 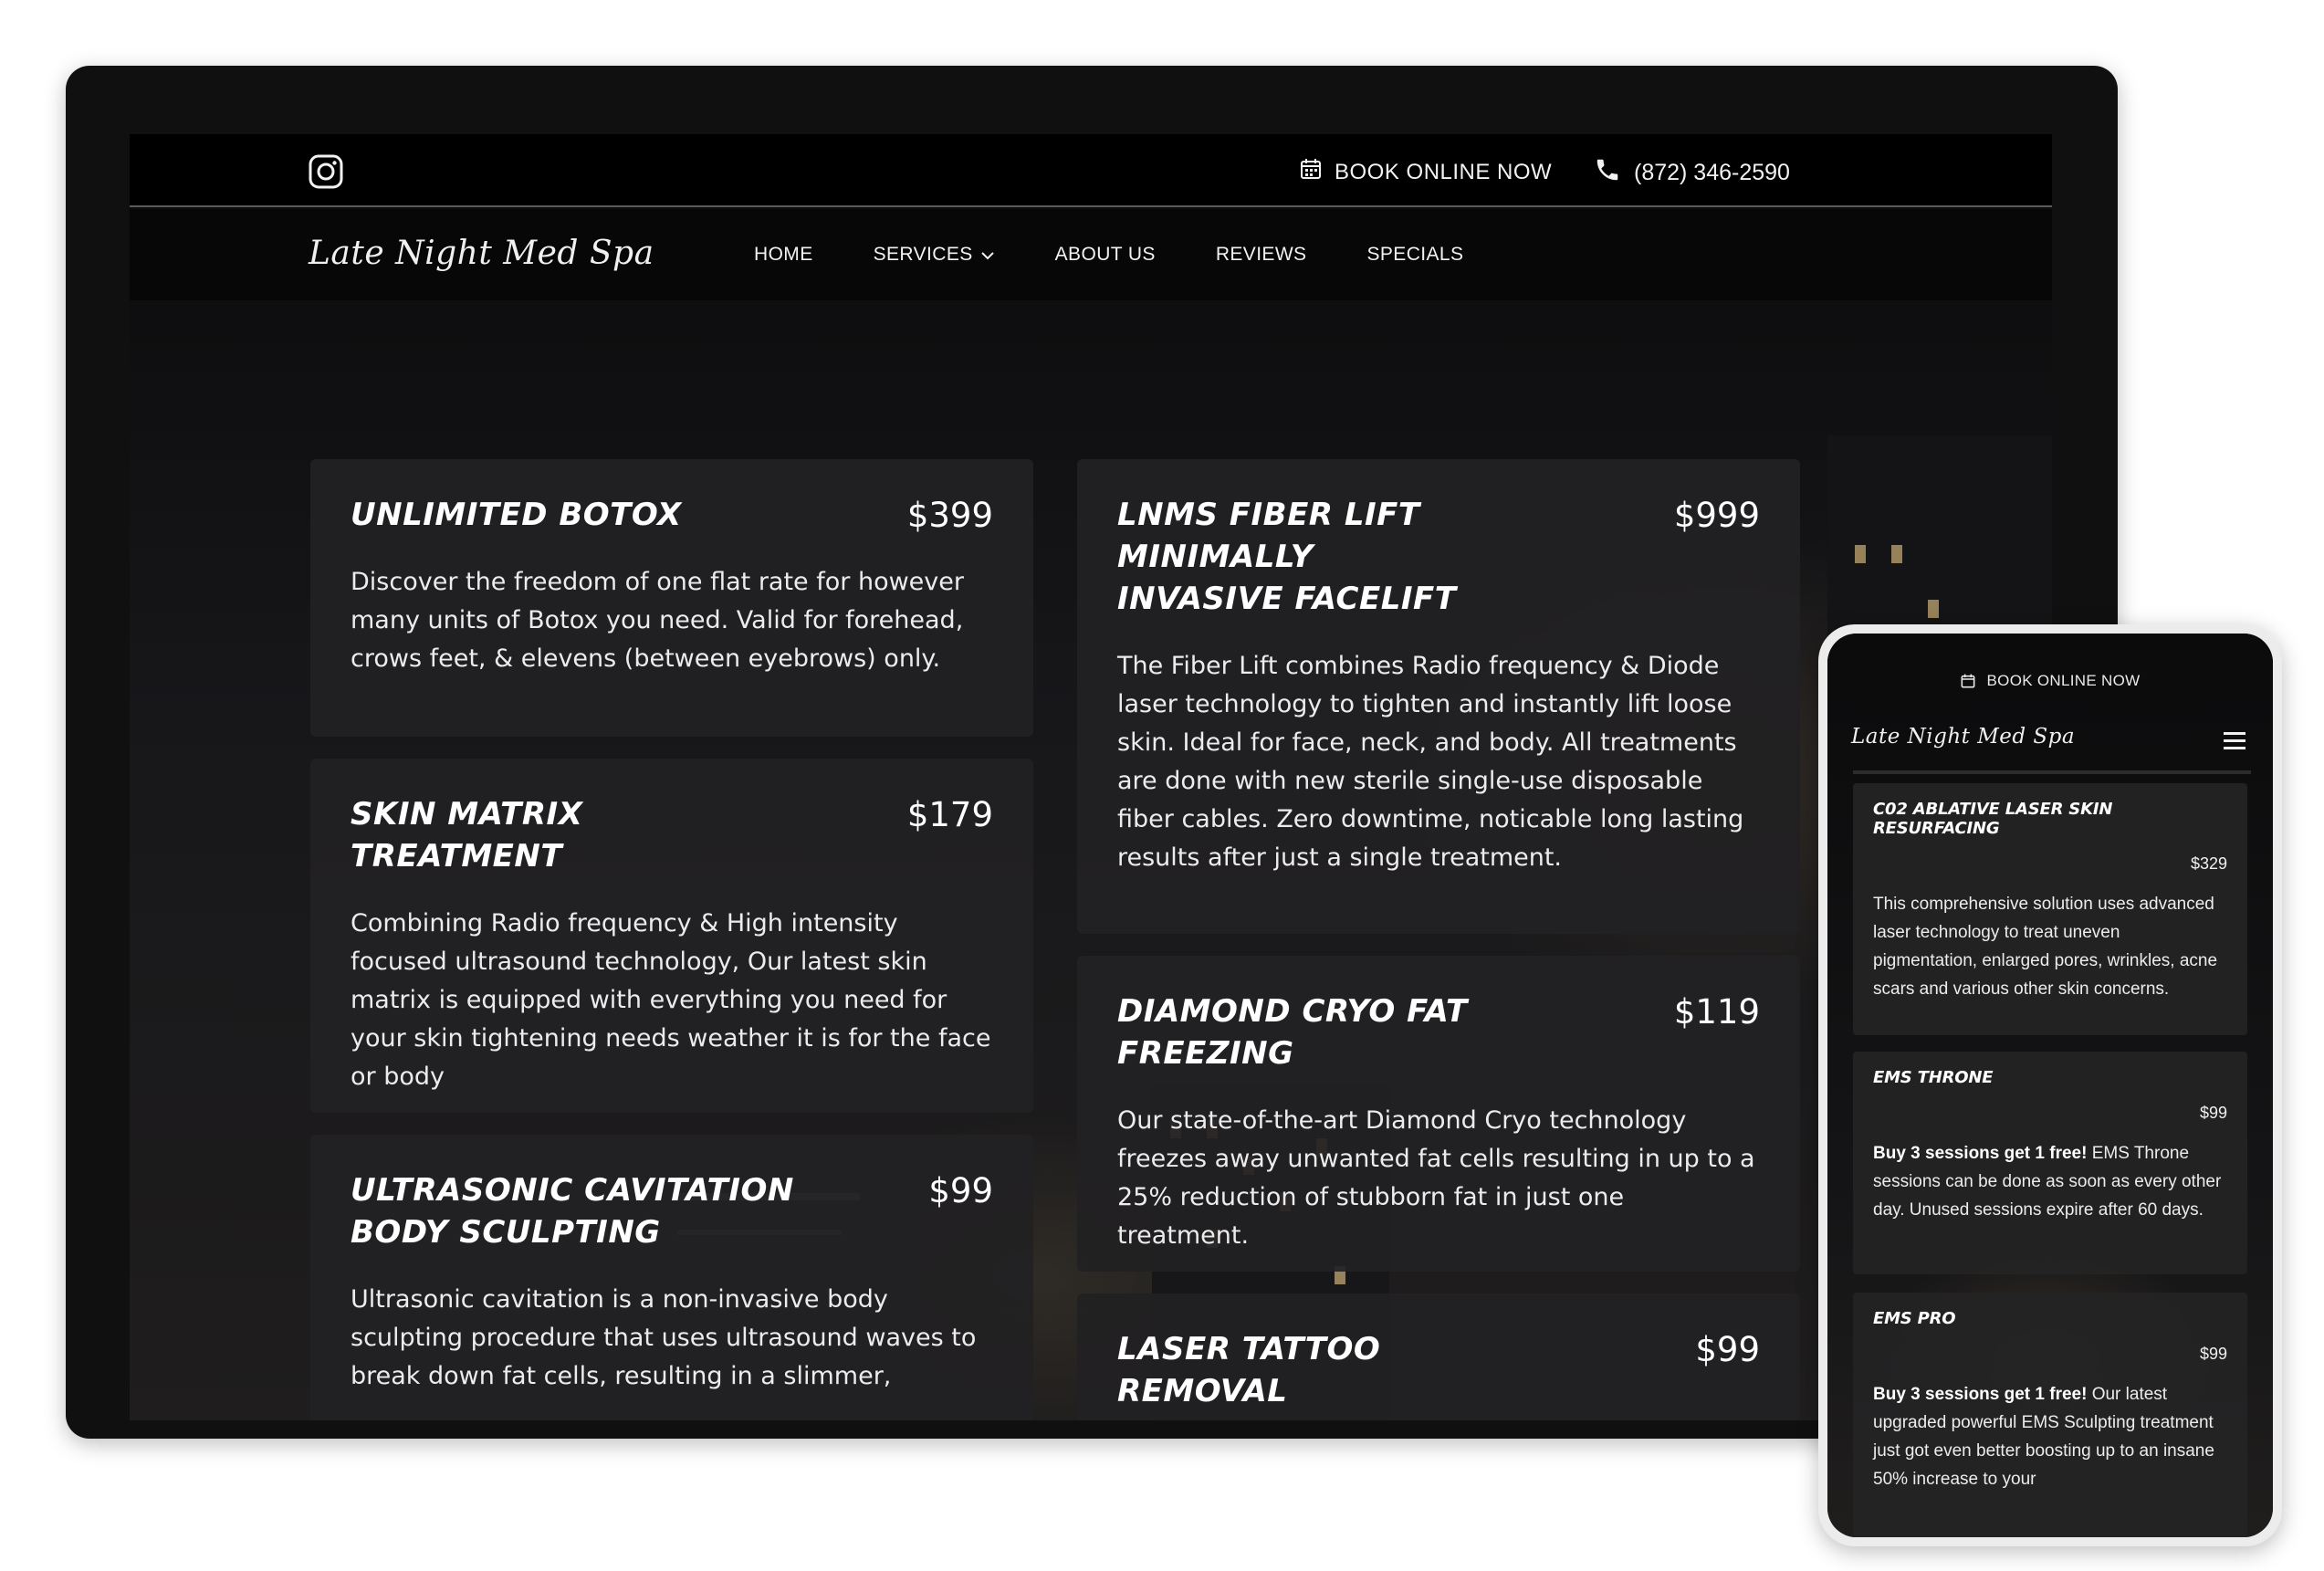 What do you see at coordinates (988, 255) in the screenshot?
I see `chevron-down-icon` at bounding box center [988, 255].